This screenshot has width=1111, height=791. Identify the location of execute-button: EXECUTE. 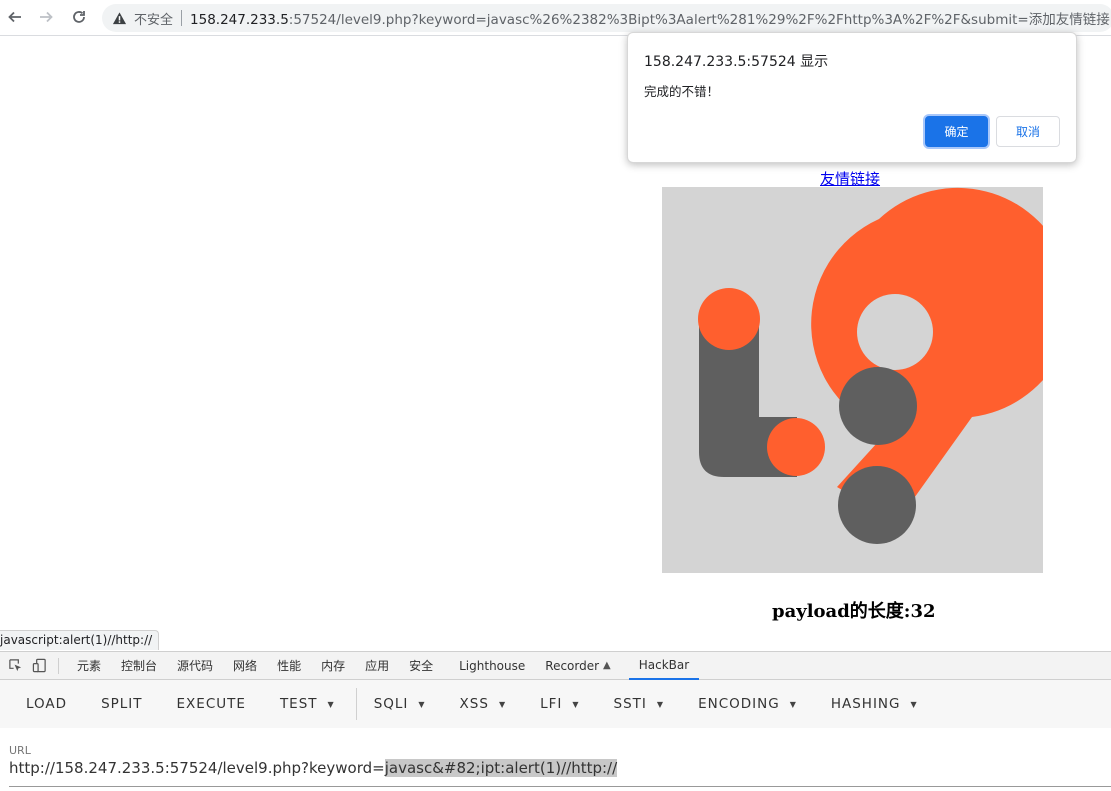
(211, 704).